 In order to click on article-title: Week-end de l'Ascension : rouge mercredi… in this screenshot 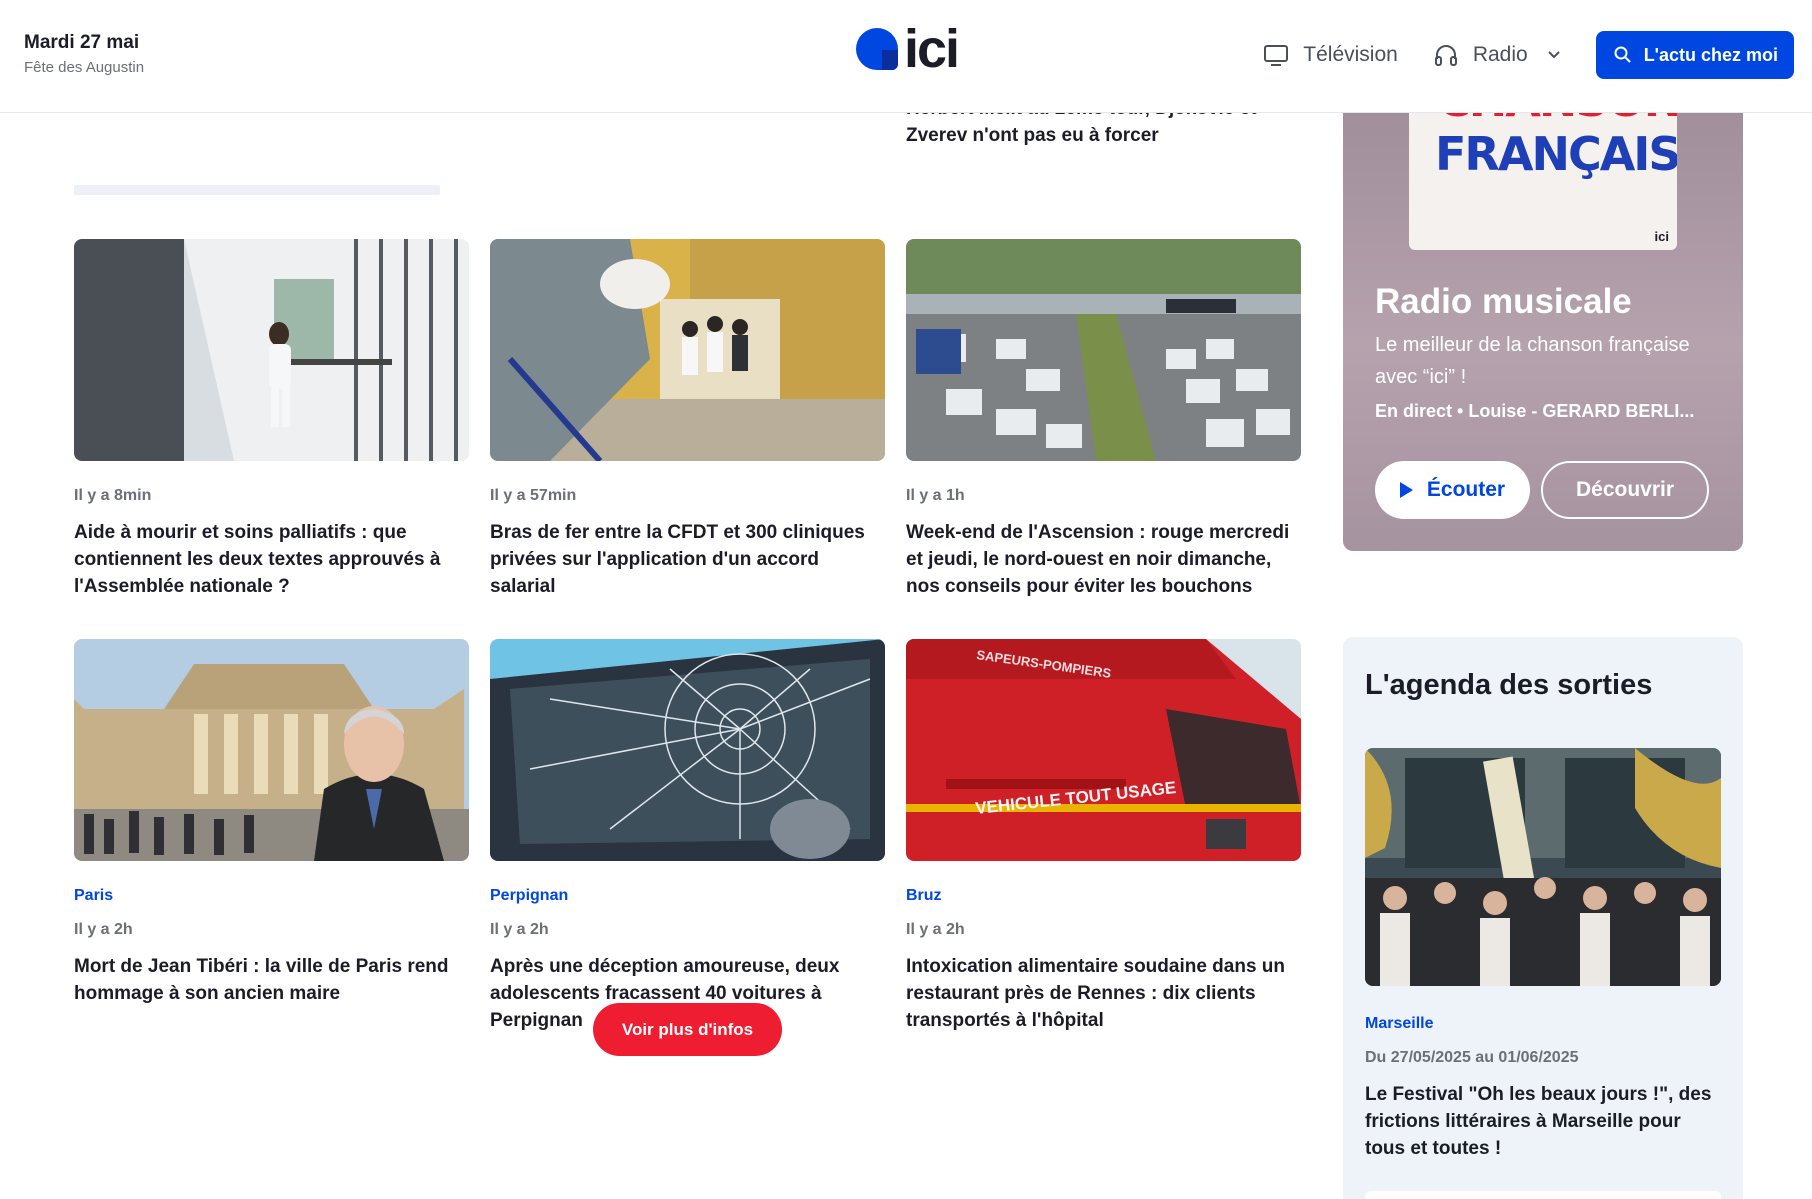, I will do `click(1103, 559)`.